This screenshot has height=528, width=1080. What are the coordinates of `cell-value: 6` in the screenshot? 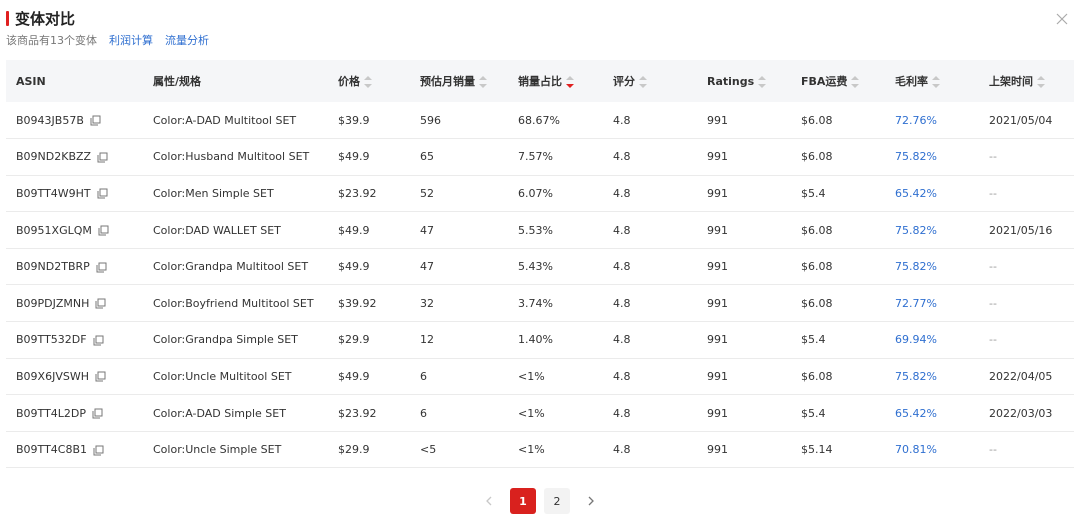 It's located at (423, 413).